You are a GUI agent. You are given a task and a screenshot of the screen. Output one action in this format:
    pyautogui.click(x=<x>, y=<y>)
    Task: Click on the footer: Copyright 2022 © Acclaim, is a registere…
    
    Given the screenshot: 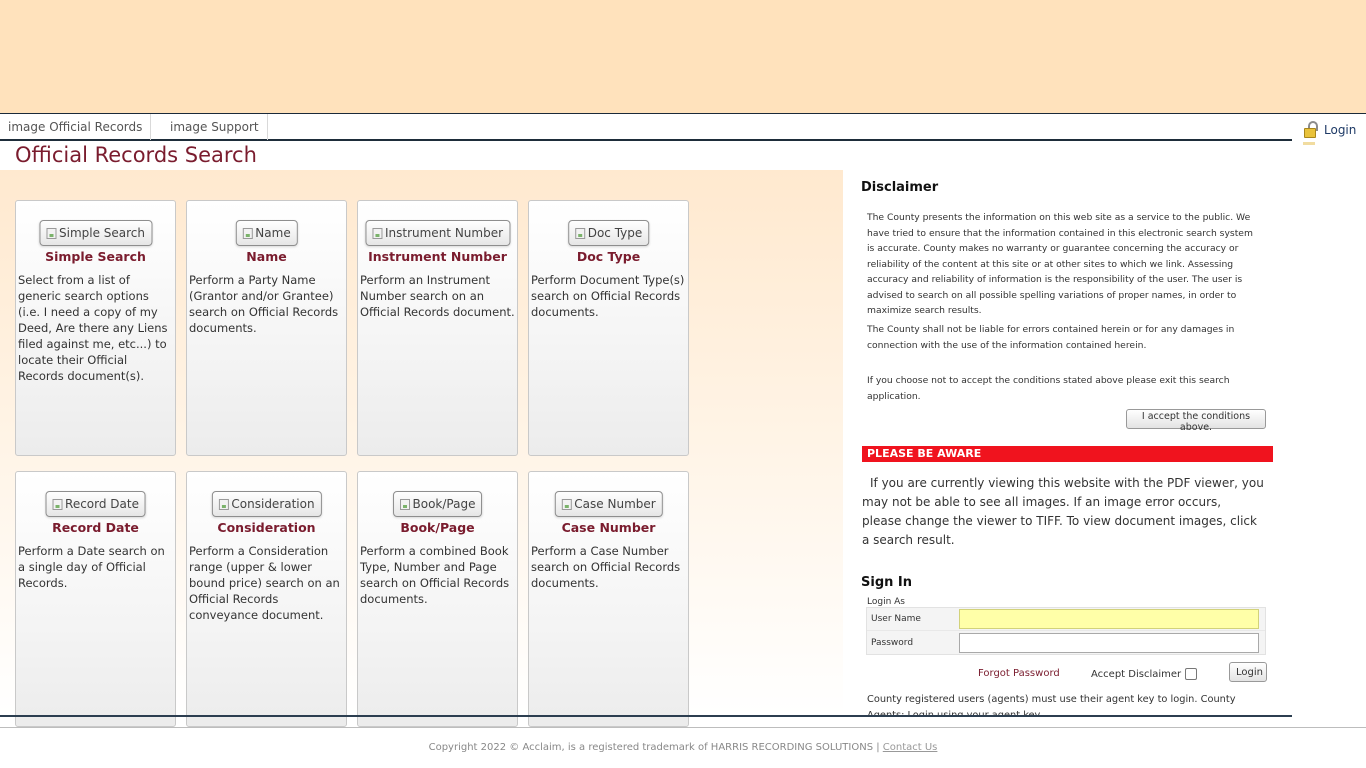 What is the action you would take?
    pyautogui.click(x=683, y=747)
    